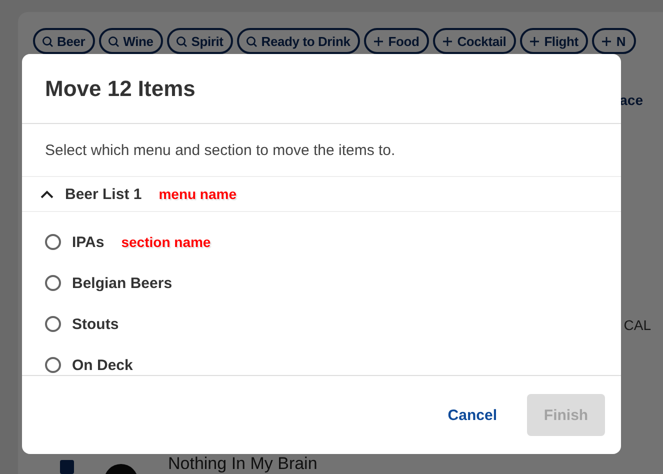 The image size is (663, 474). Describe the element at coordinates (47, 194) in the screenshot. I see `chevron-icon` at that location.